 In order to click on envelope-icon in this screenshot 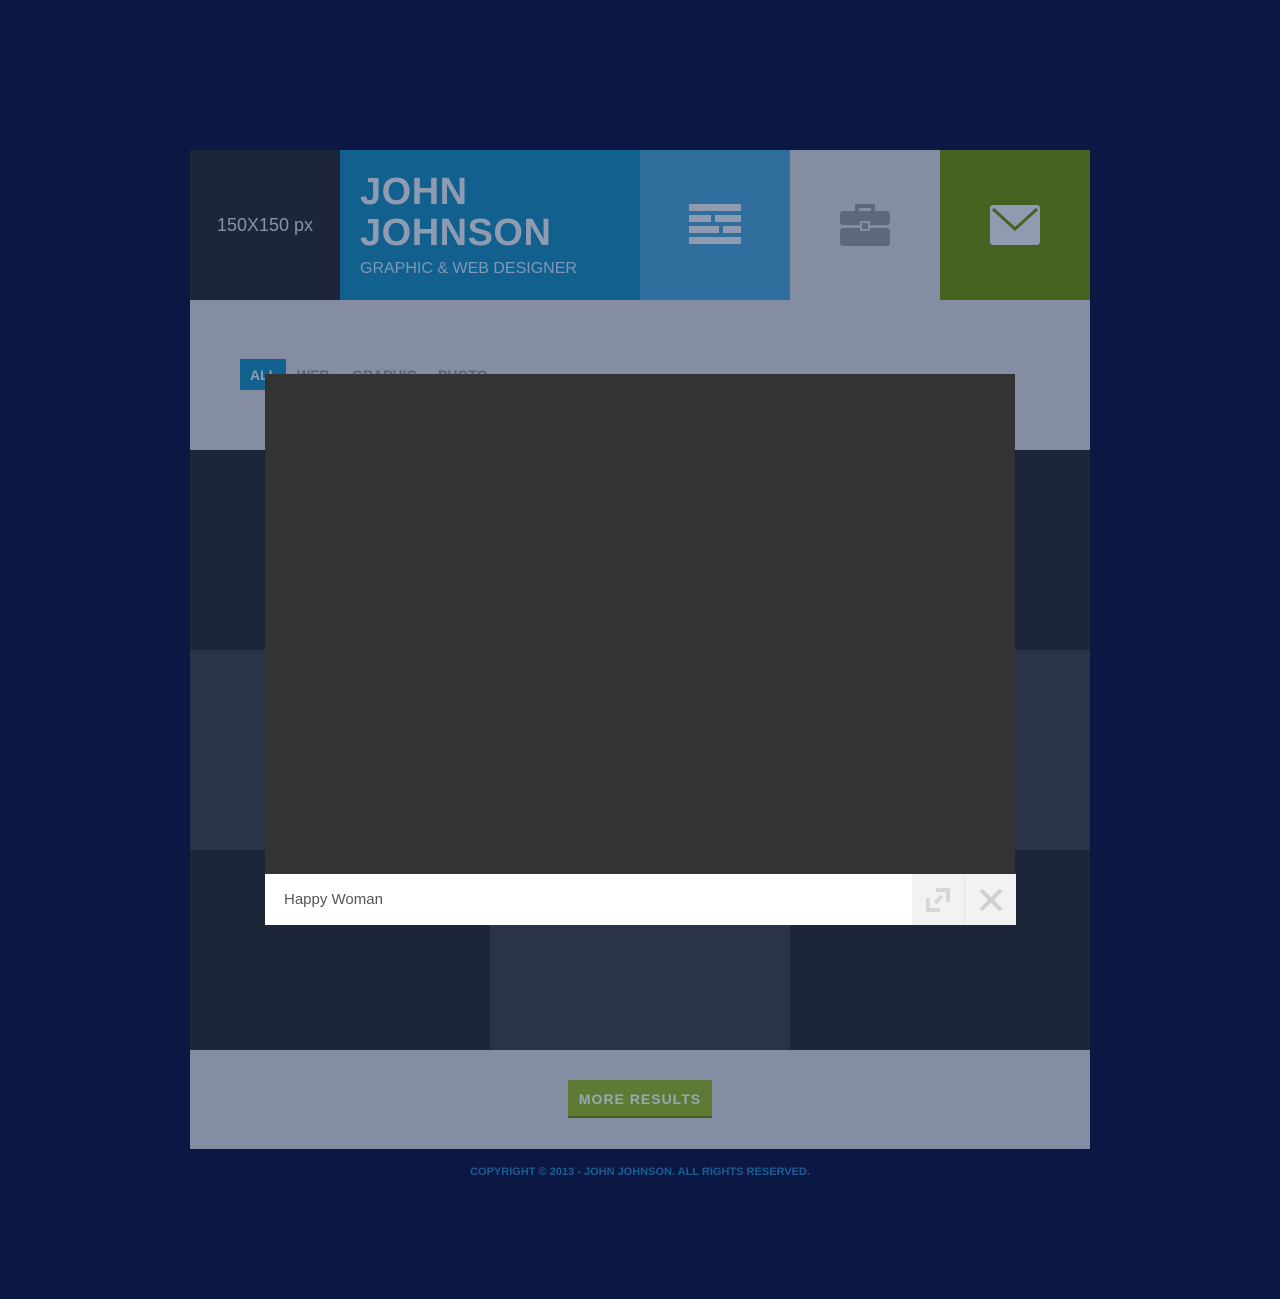, I will do `click(1015, 225)`.